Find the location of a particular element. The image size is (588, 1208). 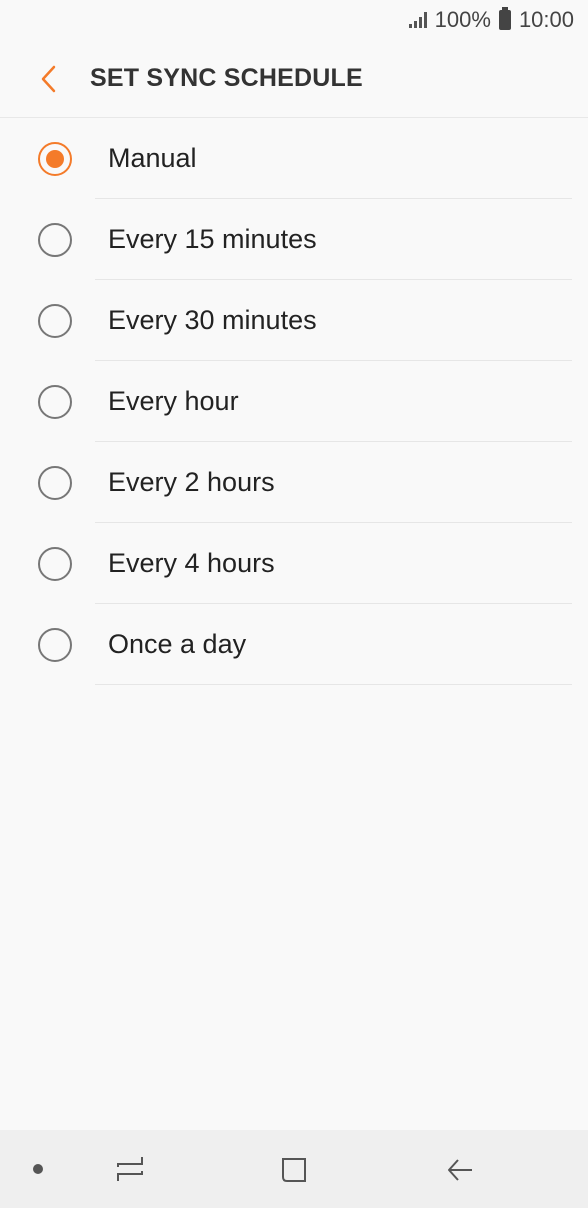

battery-icon is located at coordinates (504, 18).